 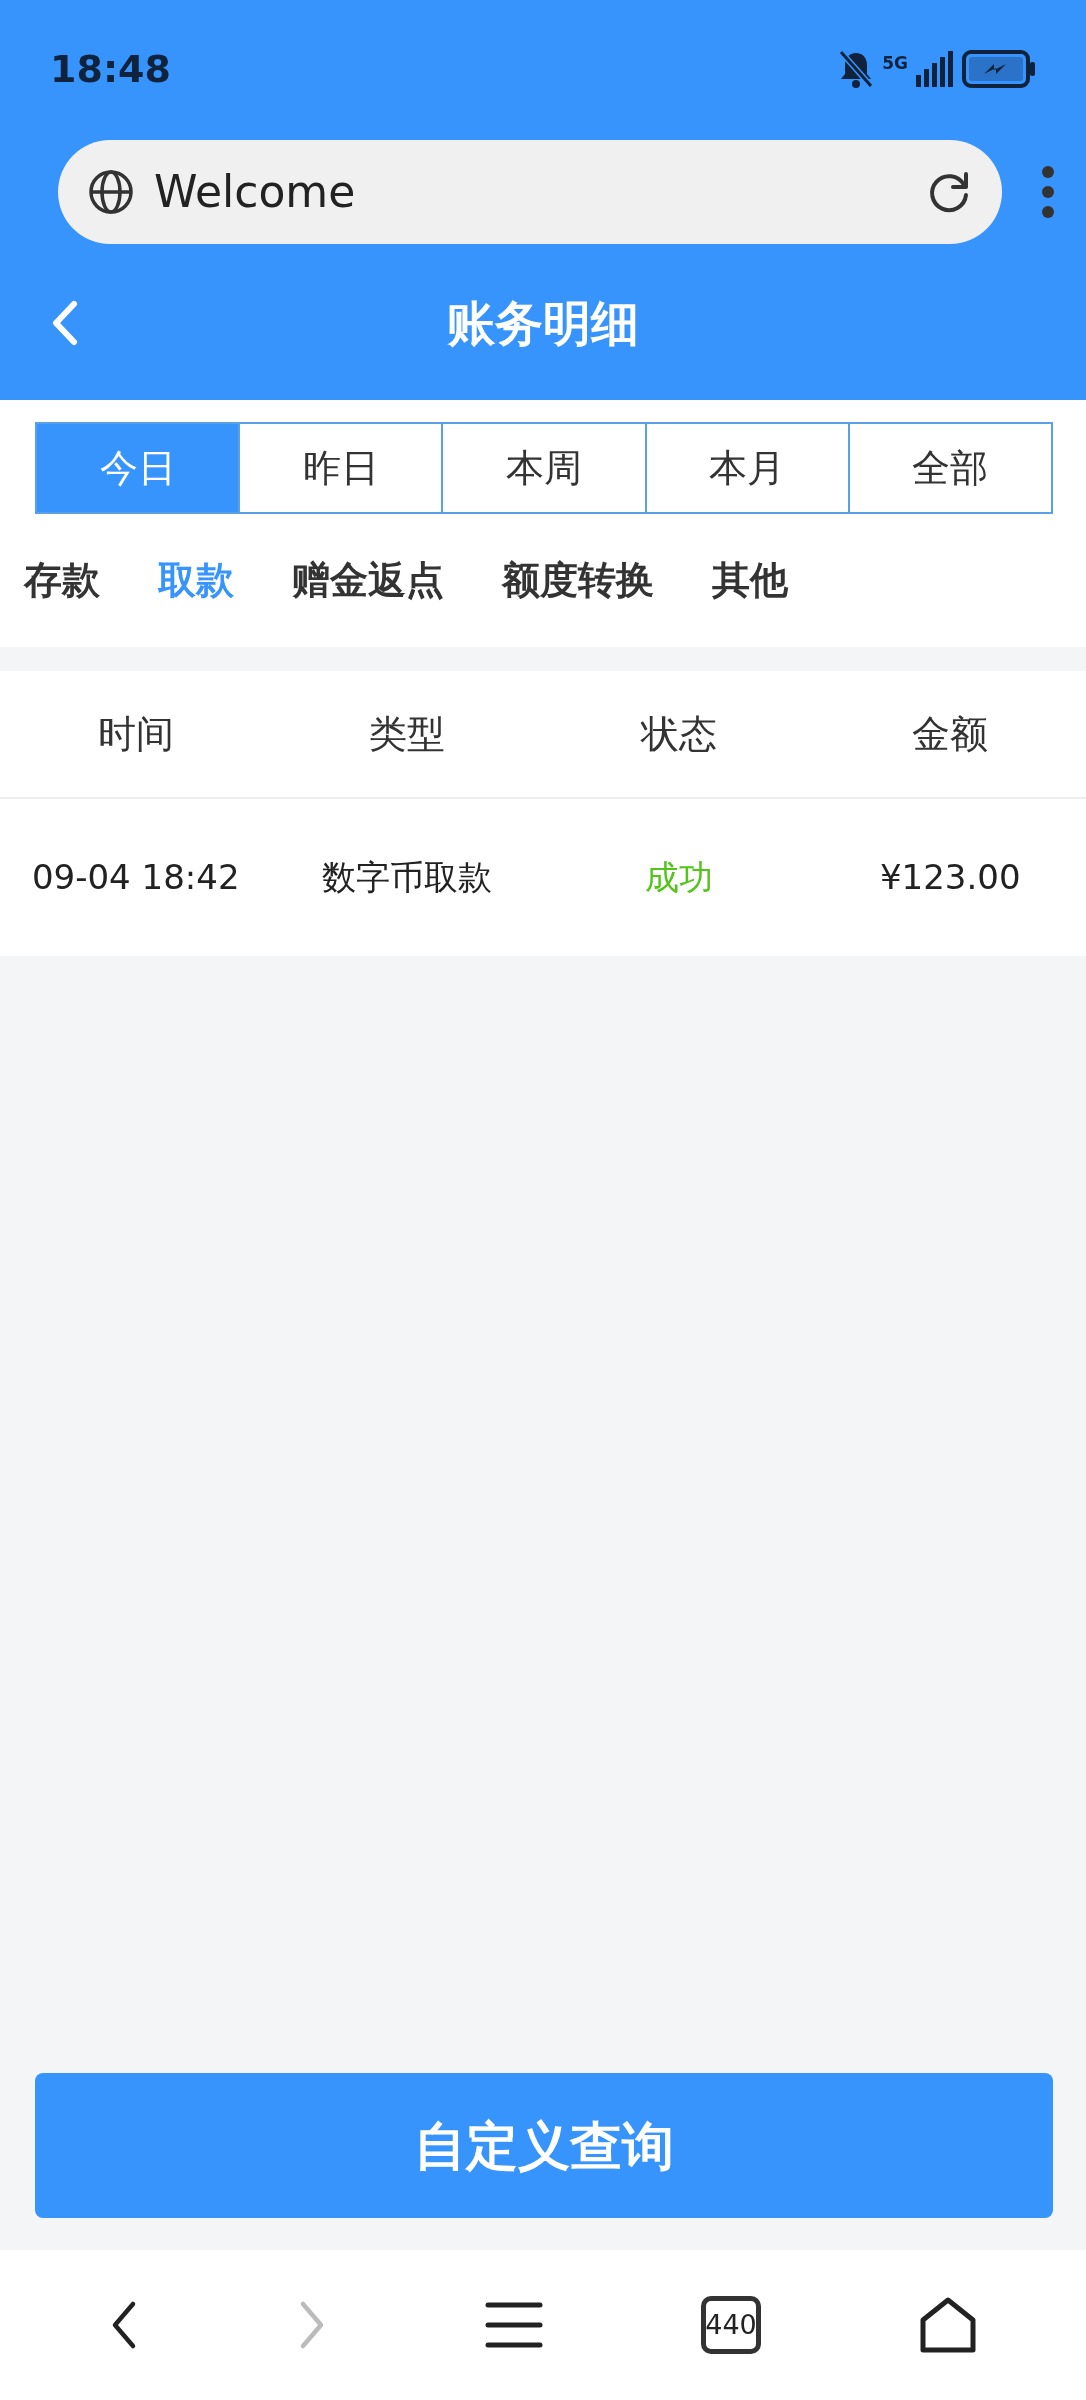 I want to click on tabs-button: 440, so click(x=731, y=2325).